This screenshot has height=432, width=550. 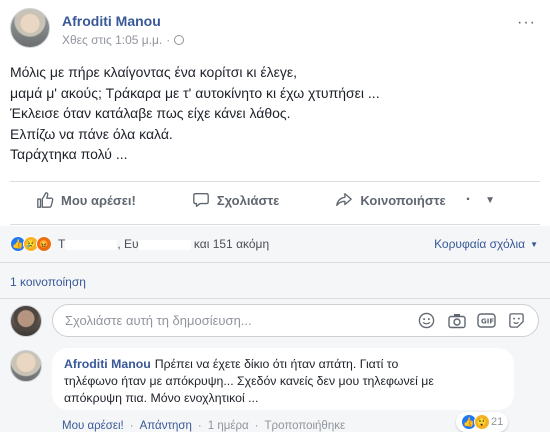 I want to click on post-timestamp: Χθες στις 1:05 μ.μ., so click(x=112, y=40).